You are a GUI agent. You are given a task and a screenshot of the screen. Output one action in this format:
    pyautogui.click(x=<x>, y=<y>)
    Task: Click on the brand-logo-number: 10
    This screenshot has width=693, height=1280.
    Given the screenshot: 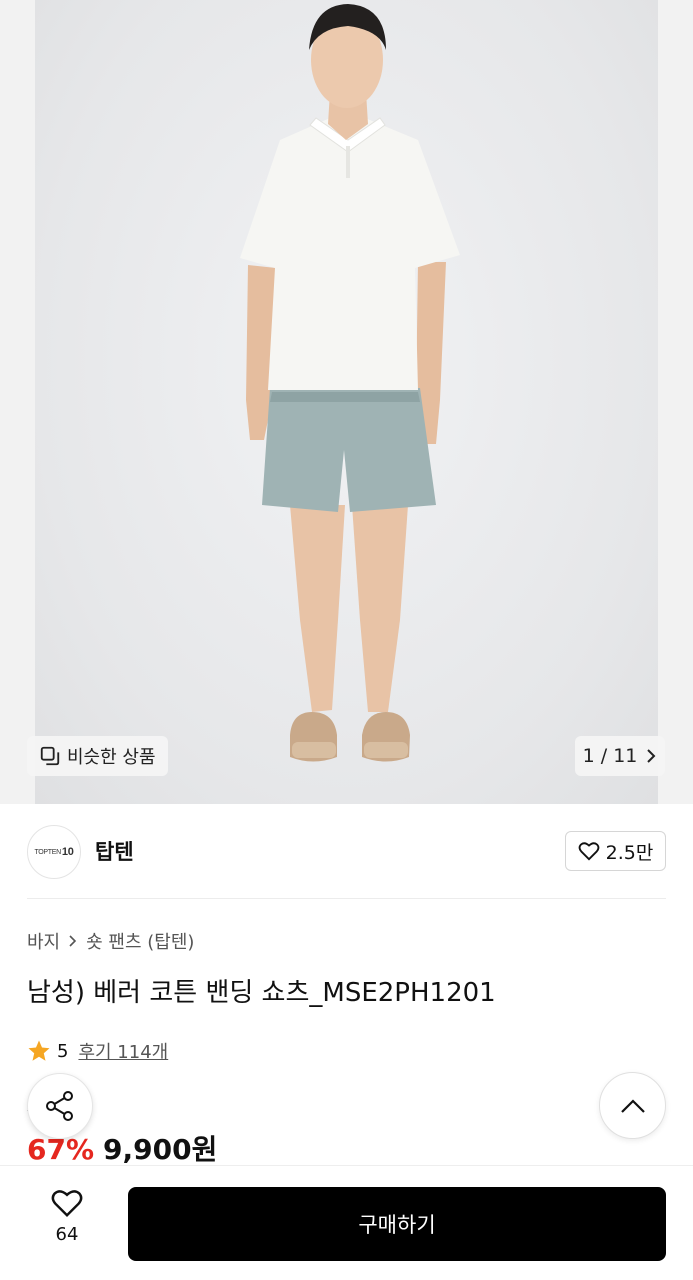 What is the action you would take?
    pyautogui.click(x=67, y=852)
    